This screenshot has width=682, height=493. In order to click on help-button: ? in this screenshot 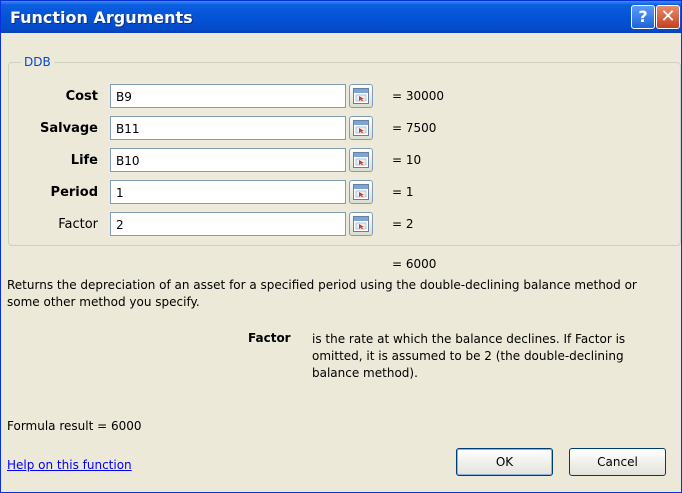, I will do `click(643, 17)`.